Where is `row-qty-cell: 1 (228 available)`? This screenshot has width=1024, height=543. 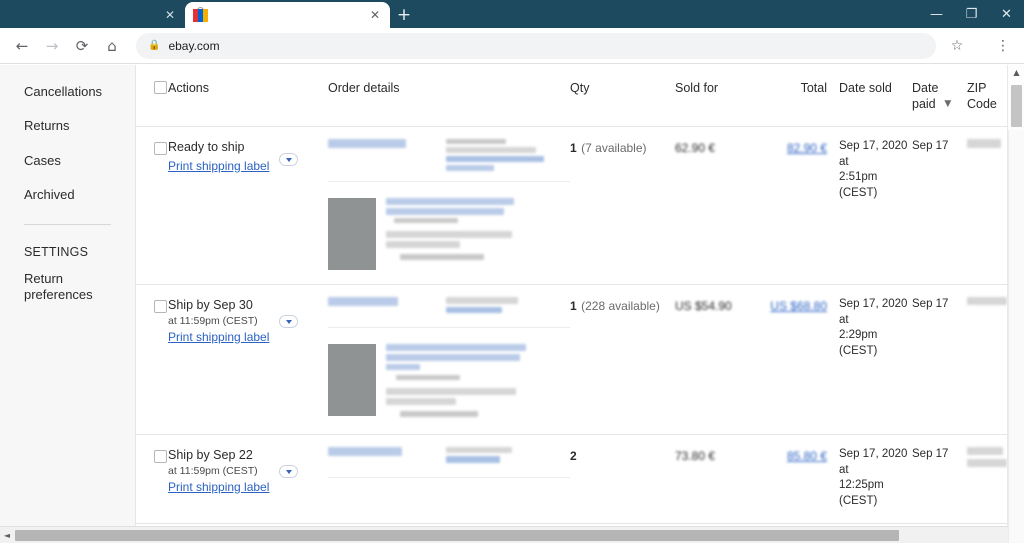
row-qty-cell: 1 (228 available) is located at coordinates (622, 306).